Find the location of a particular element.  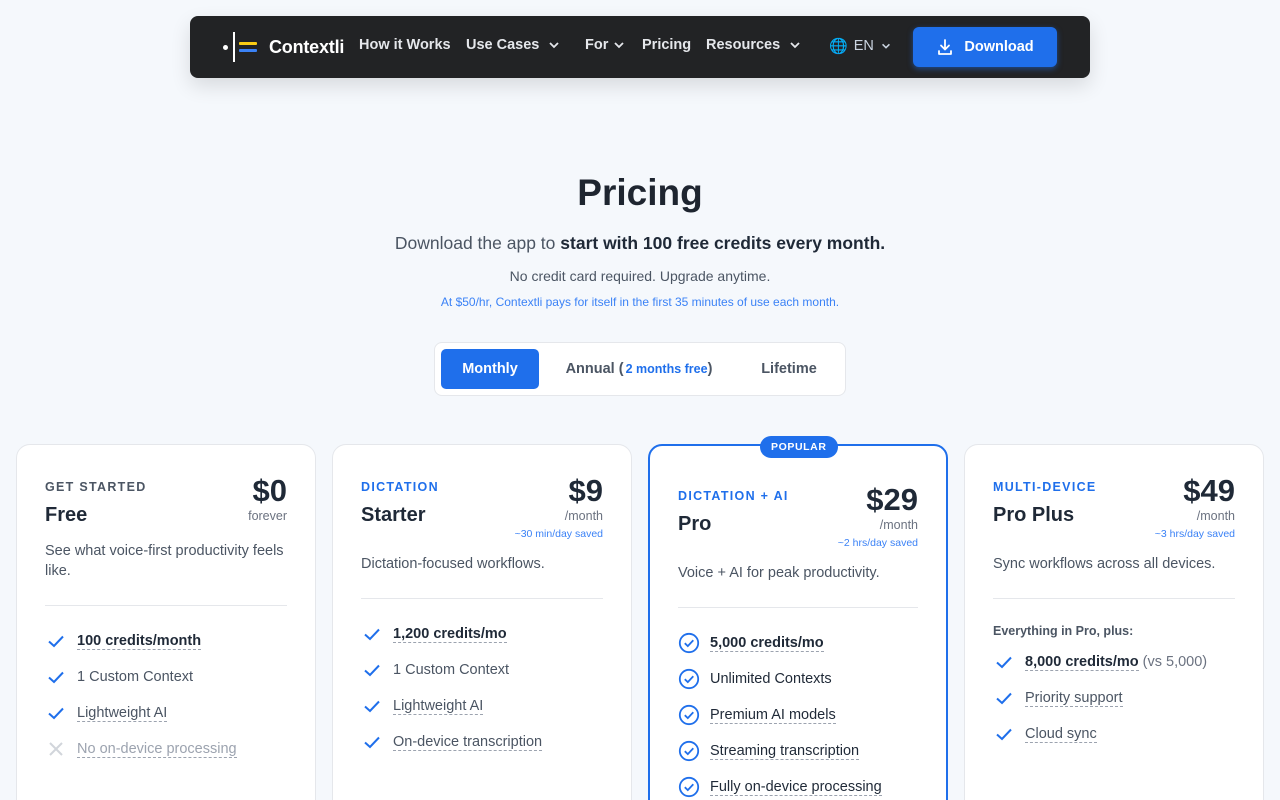

feature-item: Cloud sync is located at coordinates (1118, 734).